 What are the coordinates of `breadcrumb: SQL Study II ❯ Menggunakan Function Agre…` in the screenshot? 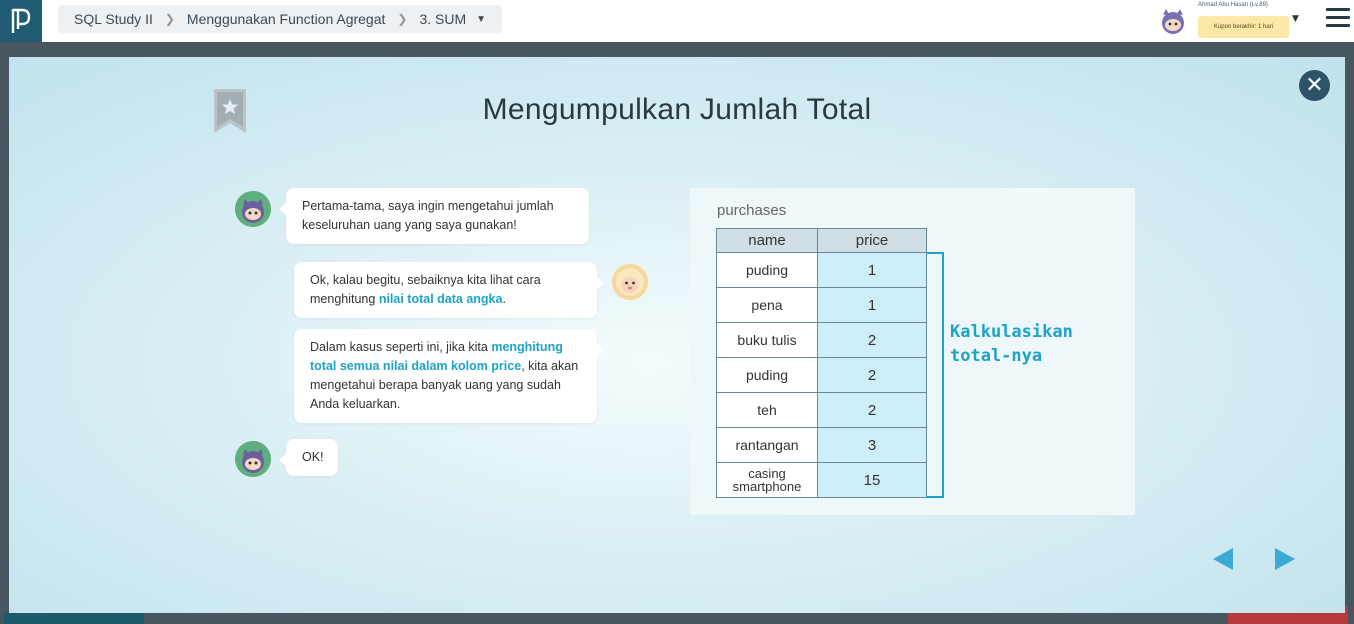 It's located at (280, 19).